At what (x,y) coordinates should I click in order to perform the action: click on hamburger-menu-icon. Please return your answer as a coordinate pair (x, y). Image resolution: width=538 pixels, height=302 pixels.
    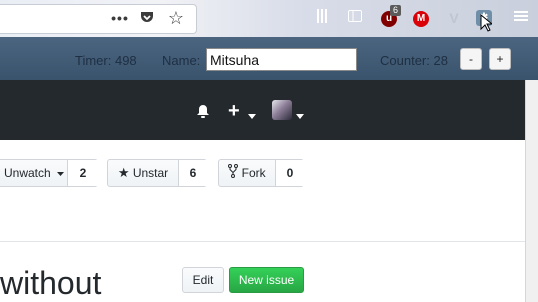
    Looking at the image, I should click on (521, 18).